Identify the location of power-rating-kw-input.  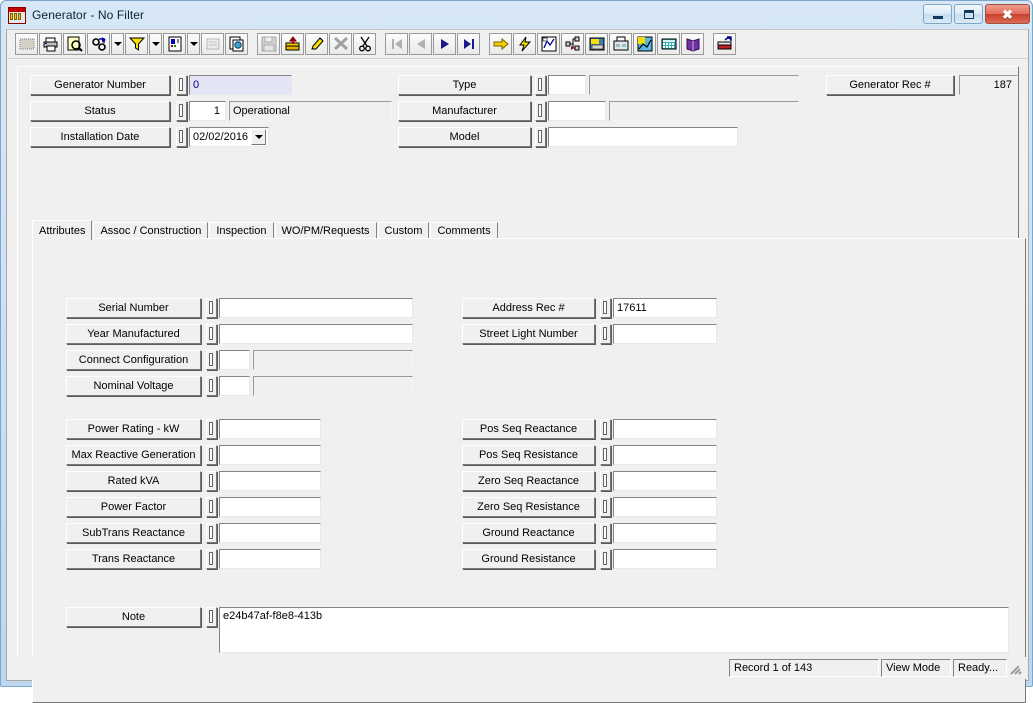
(270, 429).